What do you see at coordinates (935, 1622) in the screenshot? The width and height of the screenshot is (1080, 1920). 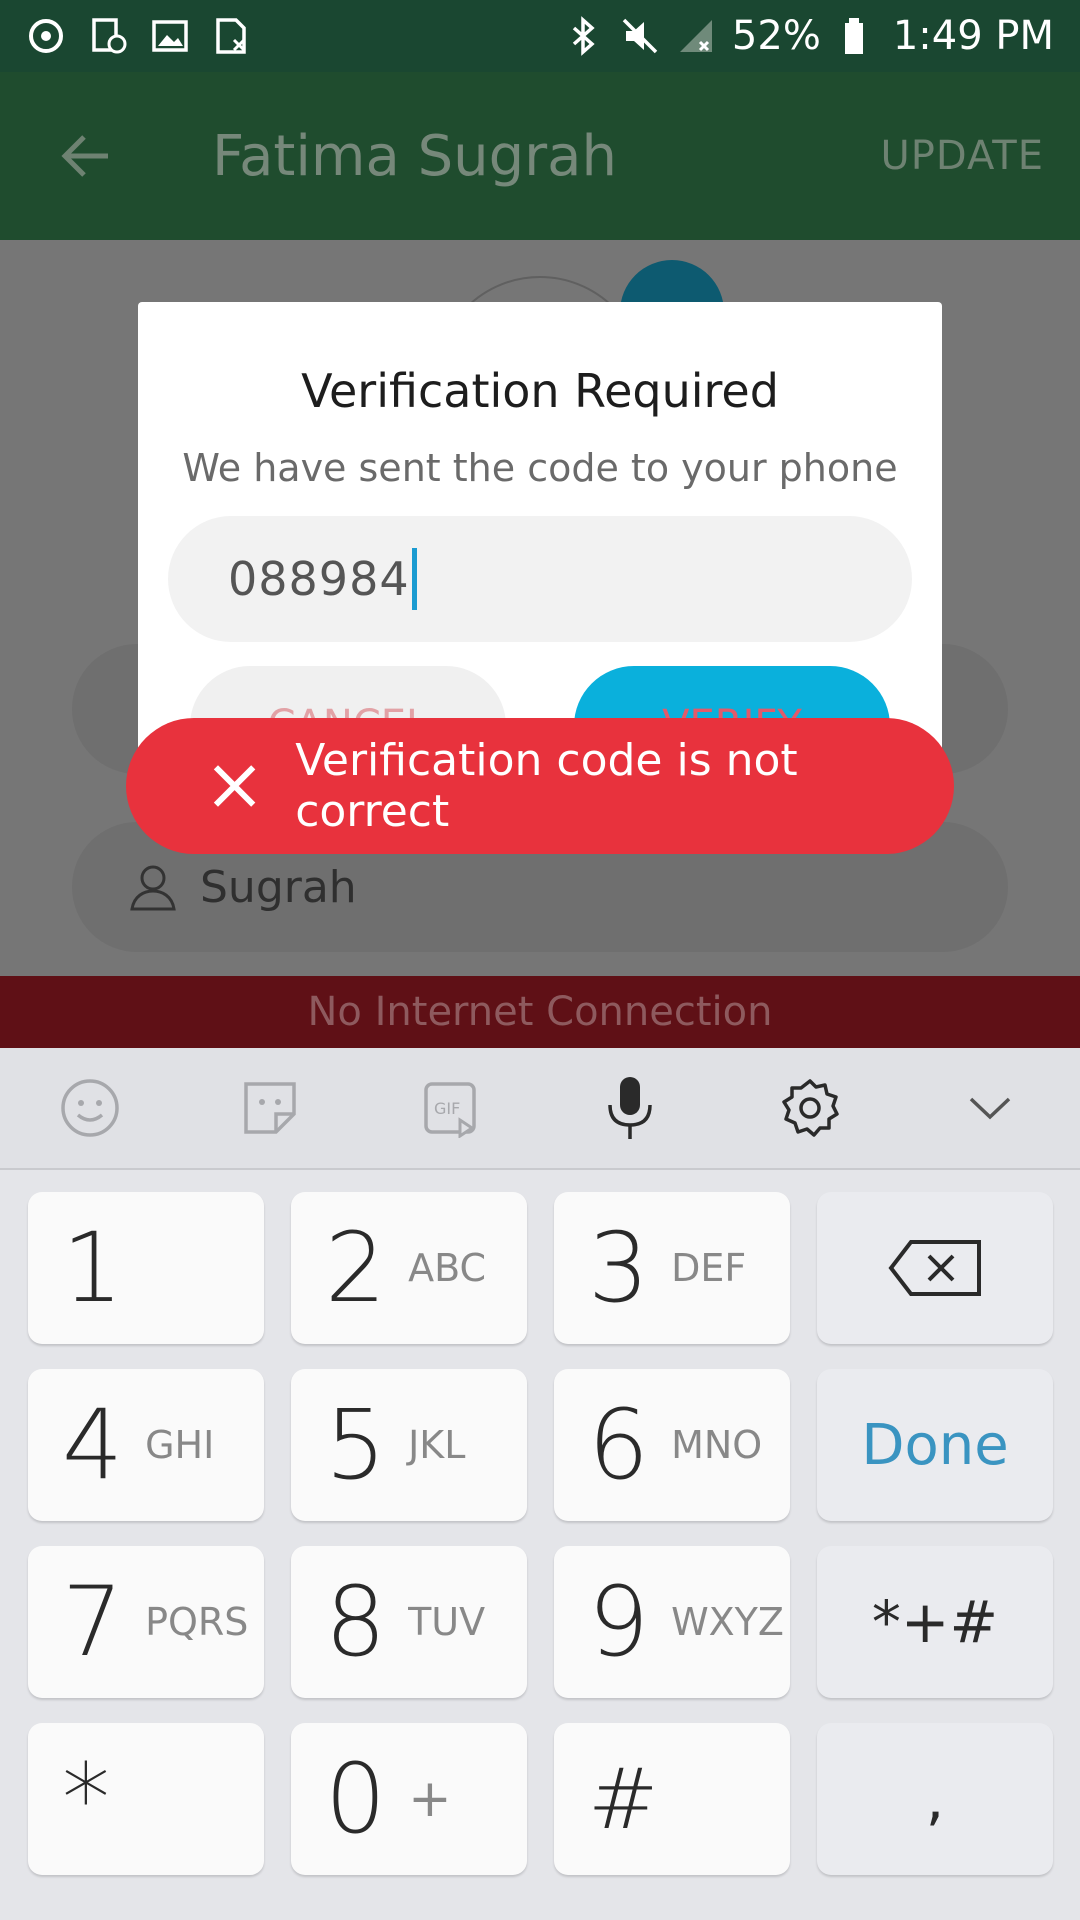 I see `symbols-key: *+#` at bounding box center [935, 1622].